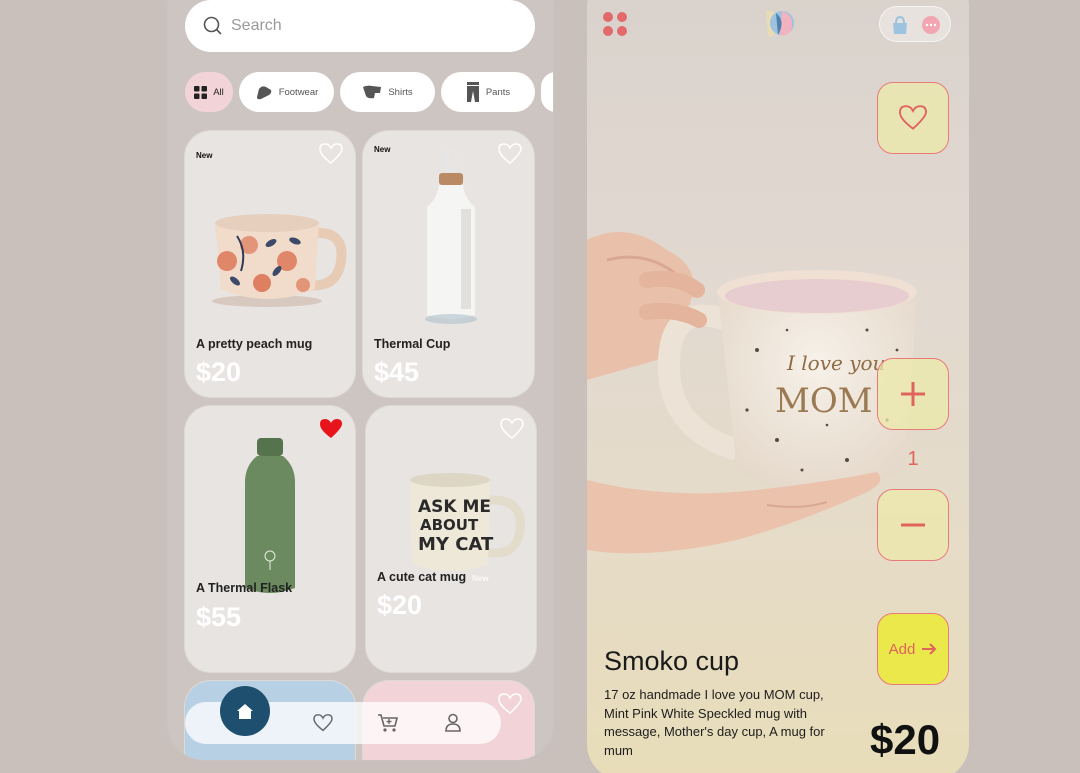 The width and height of the screenshot is (1080, 773). What do you see at coordinates (254, 344) in the screenshot?
I see `product-name: A pretty peach mug` at bounding box center [254, 344].